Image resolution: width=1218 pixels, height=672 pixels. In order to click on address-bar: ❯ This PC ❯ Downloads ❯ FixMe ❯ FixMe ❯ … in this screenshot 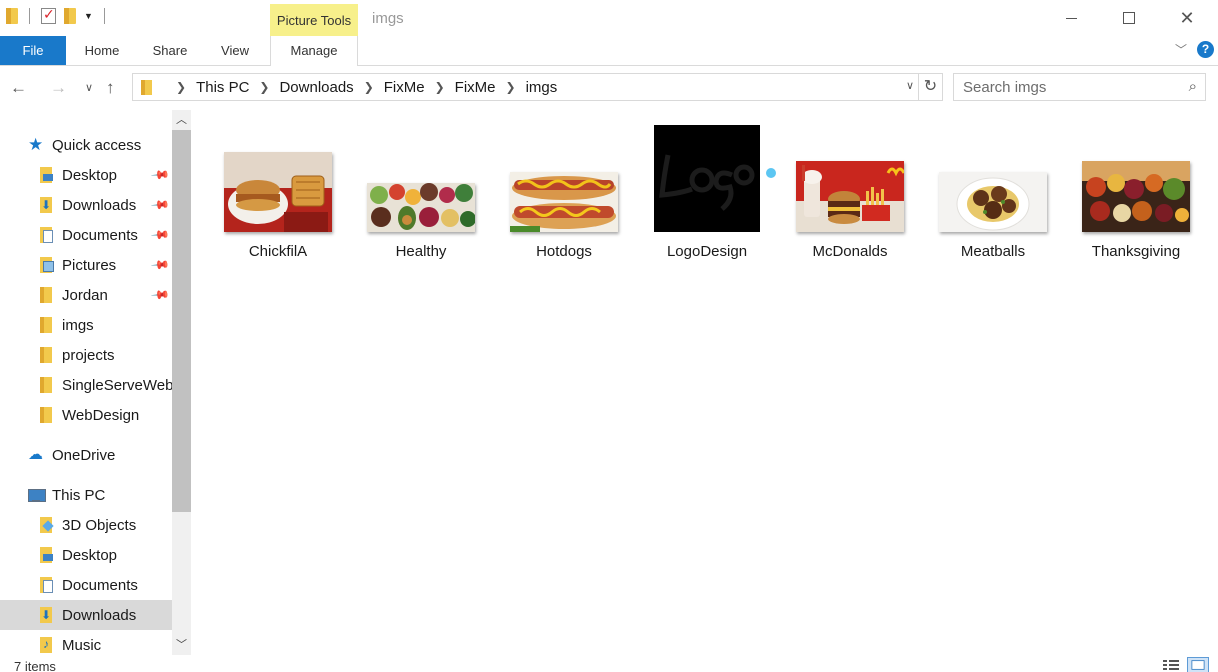, I will do `click(525, 87)`.